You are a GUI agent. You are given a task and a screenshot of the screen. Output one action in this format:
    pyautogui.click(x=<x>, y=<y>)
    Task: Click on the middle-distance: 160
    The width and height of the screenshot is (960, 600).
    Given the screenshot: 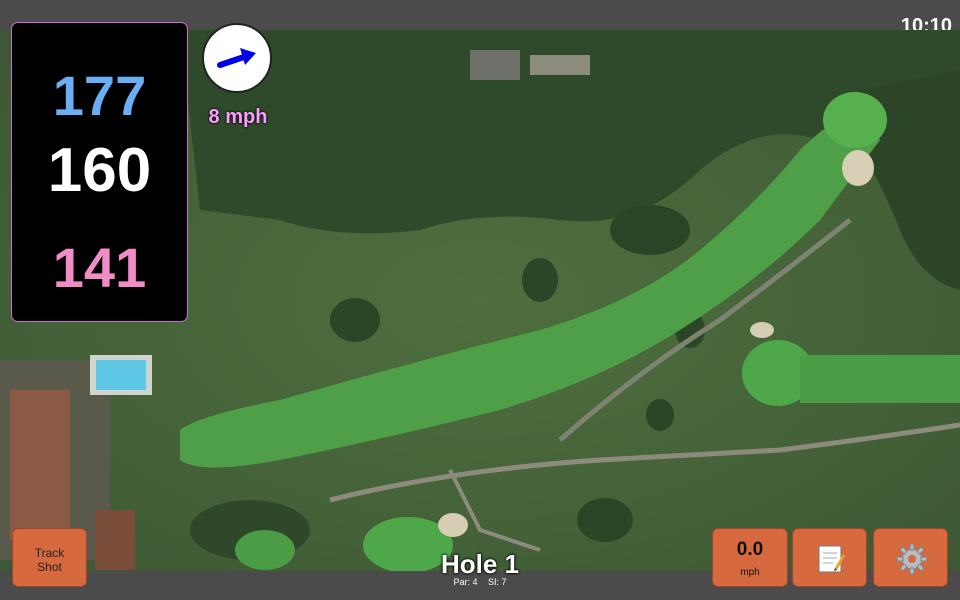 What is the action you would take?
    pyautogui.click(x=99, y=170)
    